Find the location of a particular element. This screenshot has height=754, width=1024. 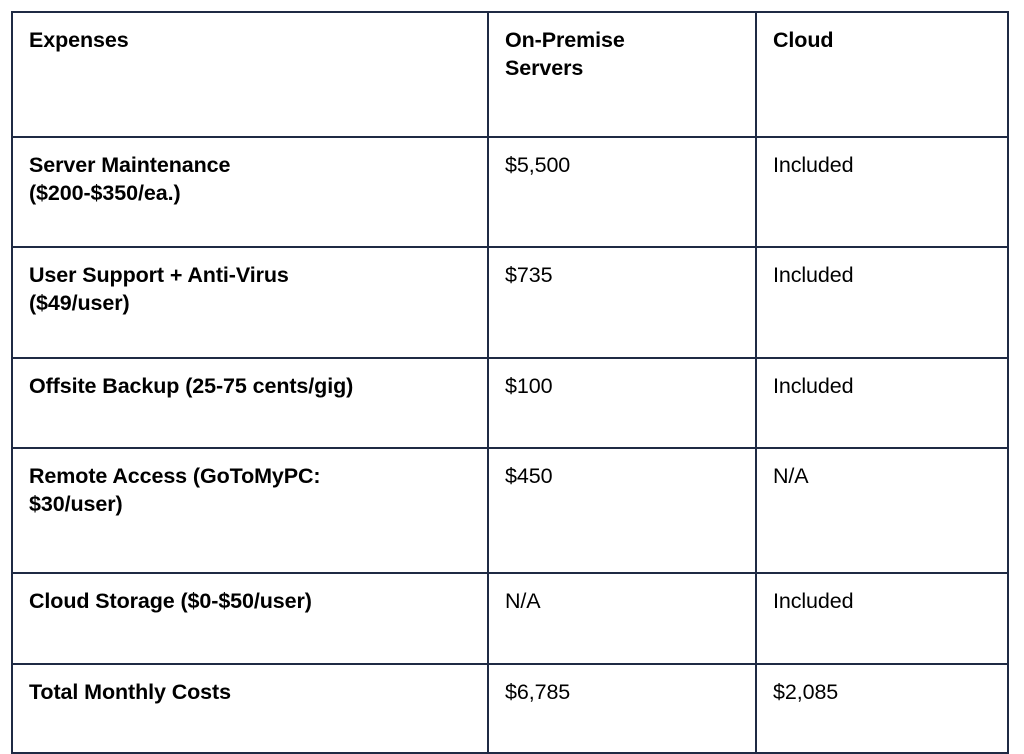

expense-name-line2: ($49/user) is located at coordinates (79, 302).